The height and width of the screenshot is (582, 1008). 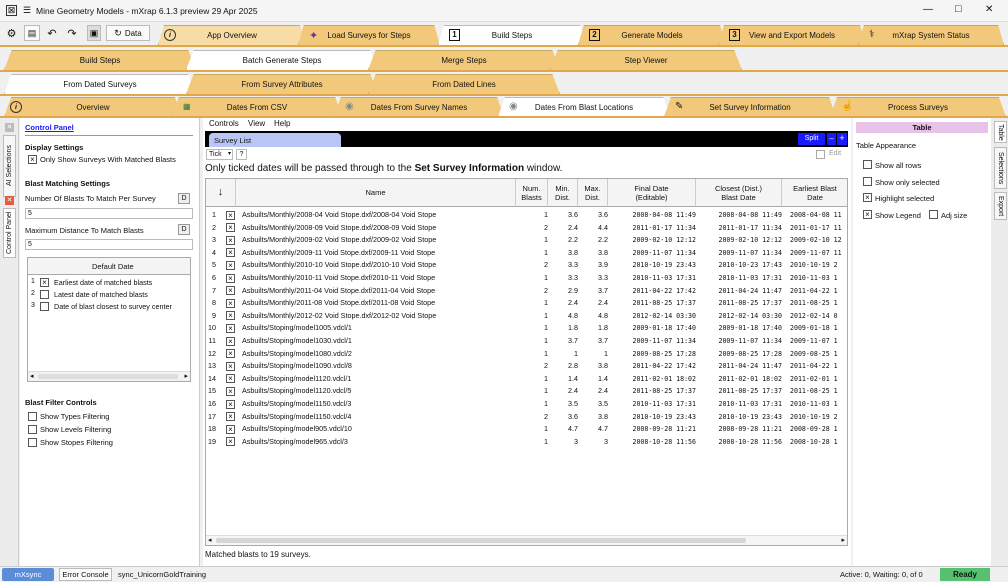 I want to click on survey-list-tab: Survey List, so click(x=275, y=140).